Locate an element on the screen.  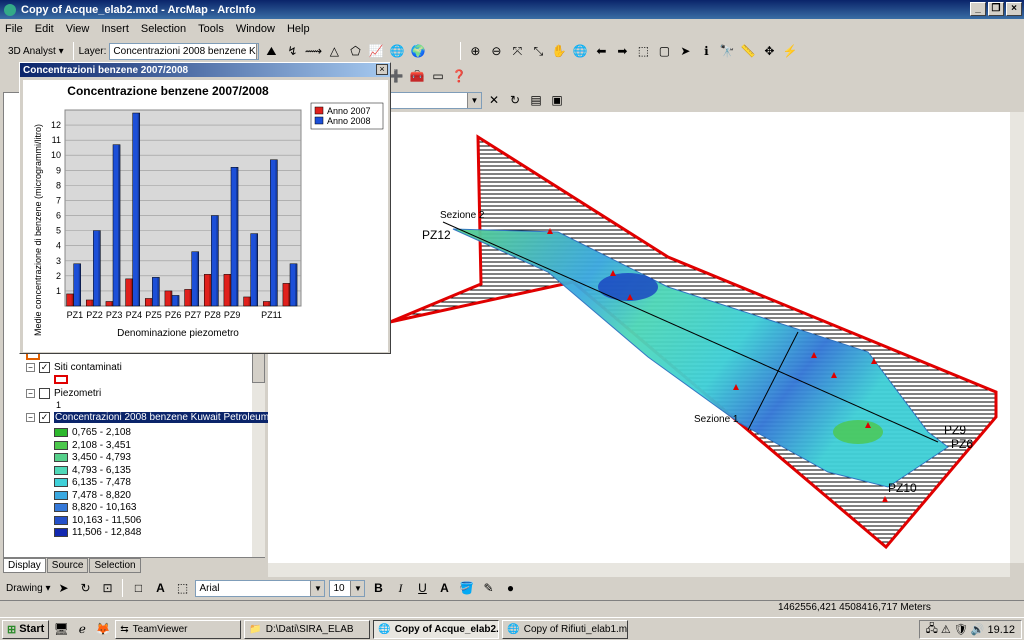
toc-siti-symbol is located at coordinates (61, 379).